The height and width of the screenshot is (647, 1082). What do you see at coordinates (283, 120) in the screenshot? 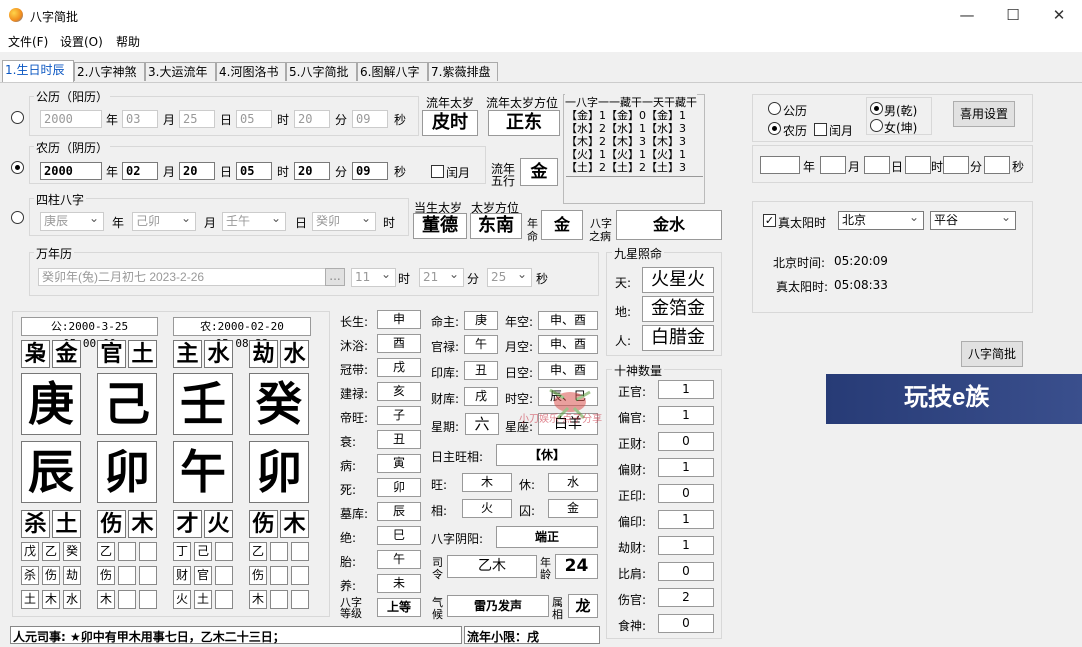
I see `unit-hour: 时` at bounding box center [283, 120].